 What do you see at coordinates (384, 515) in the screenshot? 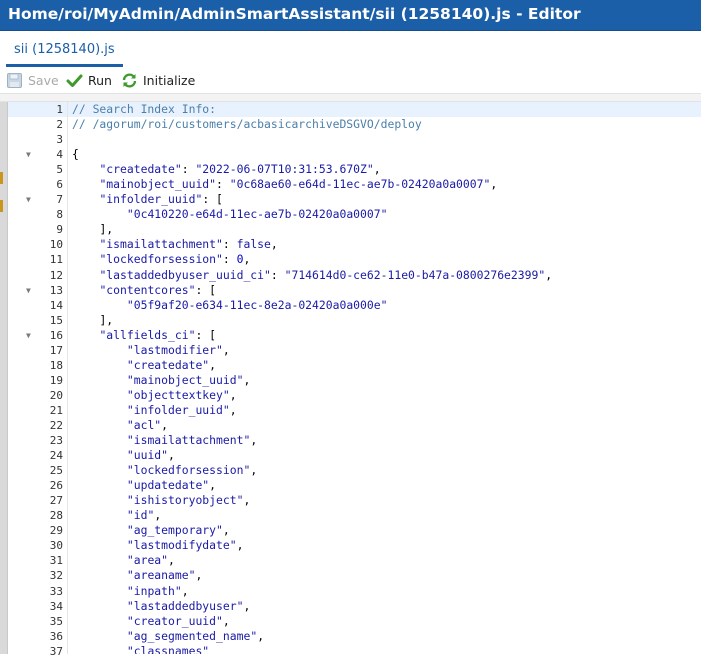
I see `code-line: "id",` at bounding box center [384, 515].